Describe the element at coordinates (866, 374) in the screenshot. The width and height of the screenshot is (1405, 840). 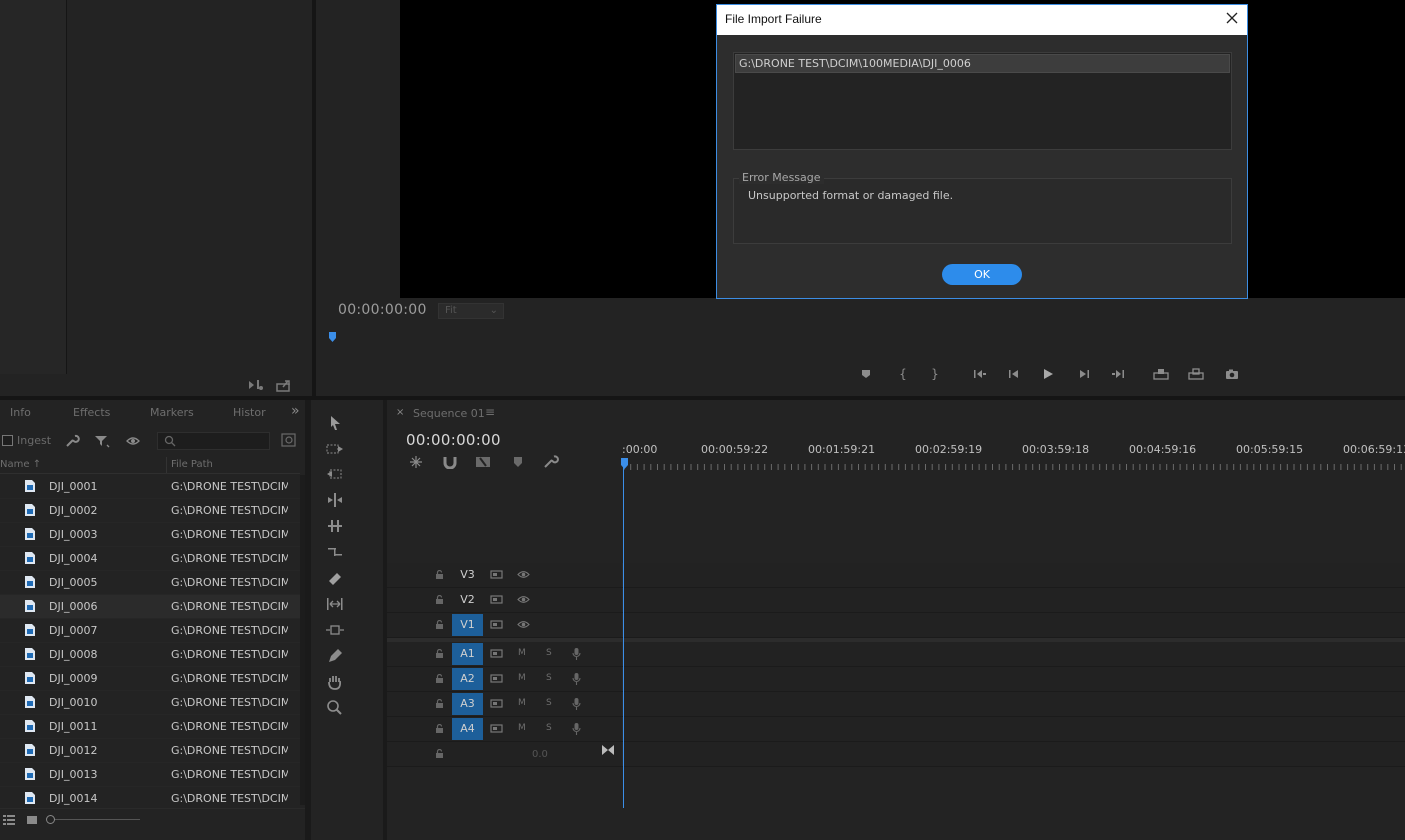
I see `add-marker-icon` at that location.